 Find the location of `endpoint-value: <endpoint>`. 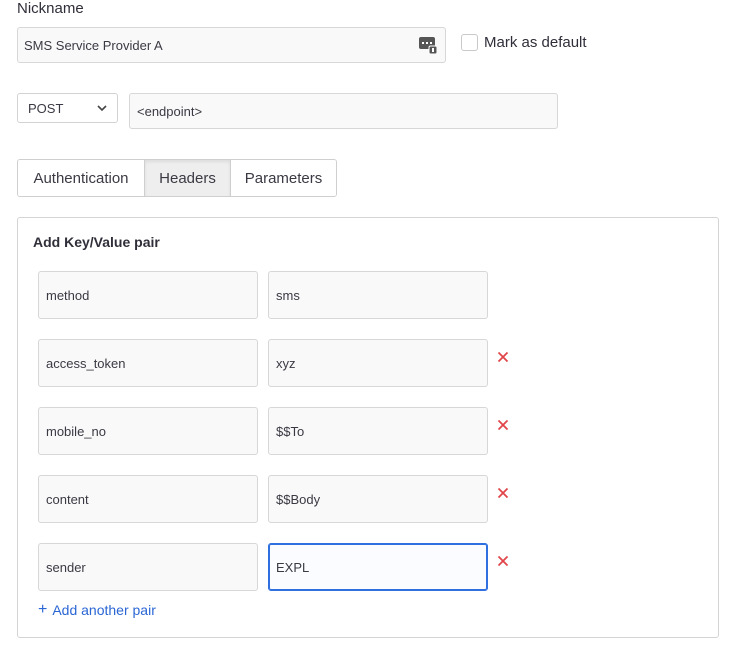

endpoint-value: <endpoint> is located at coordinates (170, 111).